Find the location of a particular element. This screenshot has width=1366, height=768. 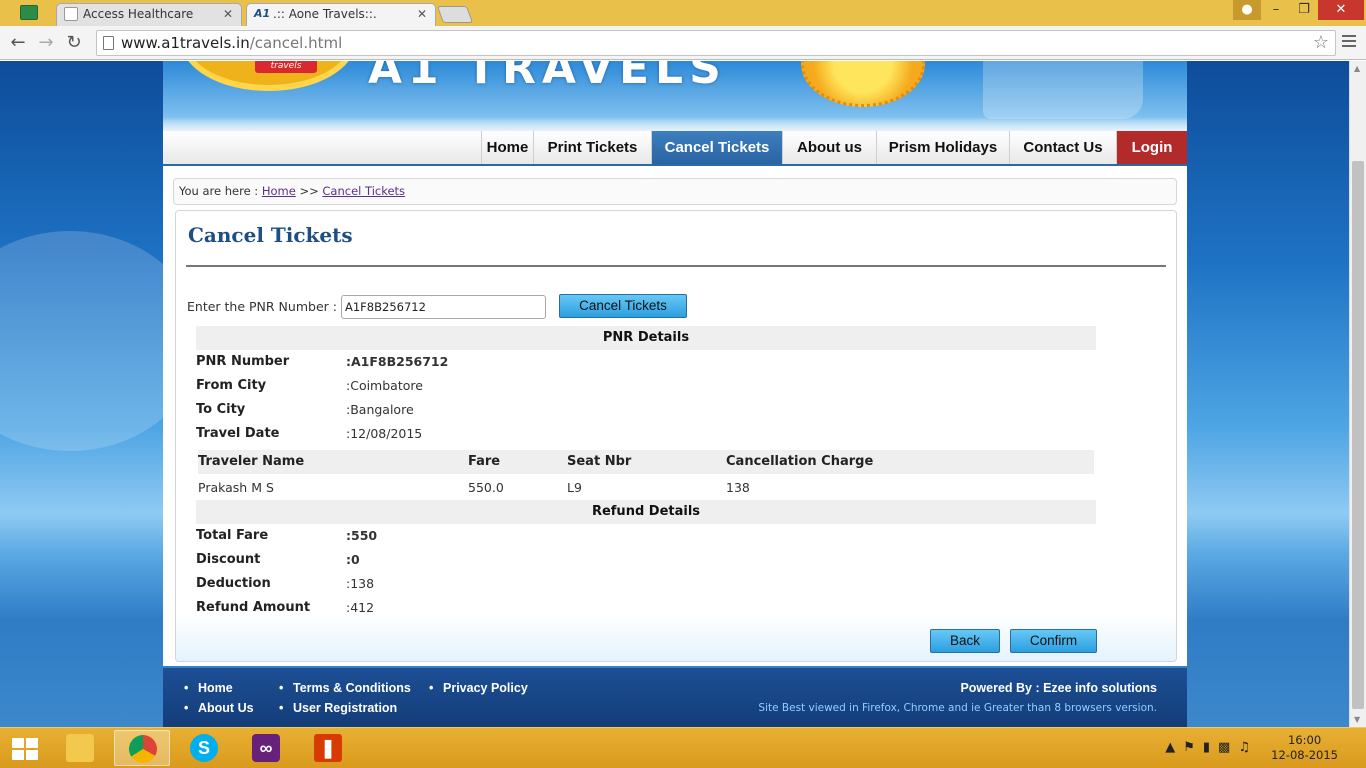

title-divider is located at coordinates (676, 266).